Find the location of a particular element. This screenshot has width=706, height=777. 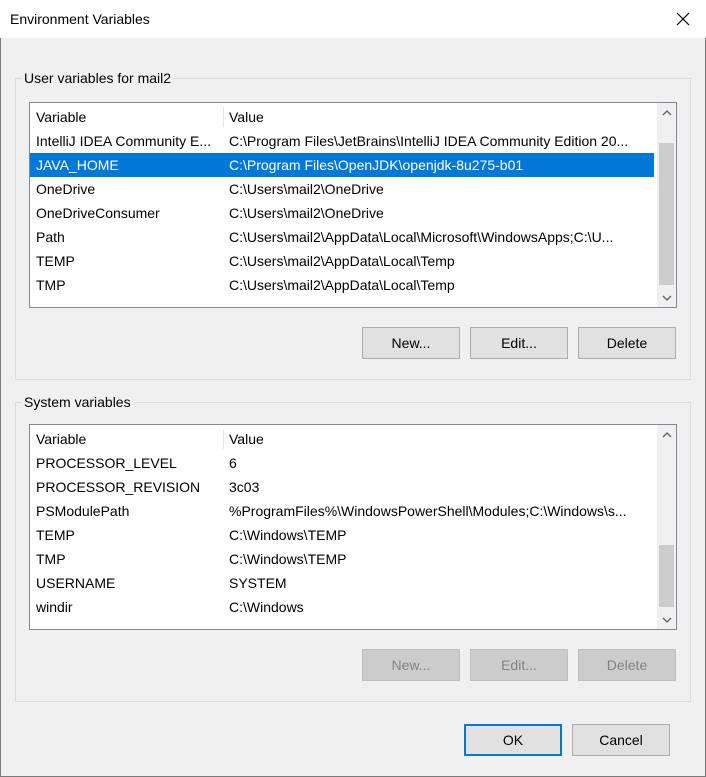

variable-value: SYSTEM is located at coordinates (258, 583).